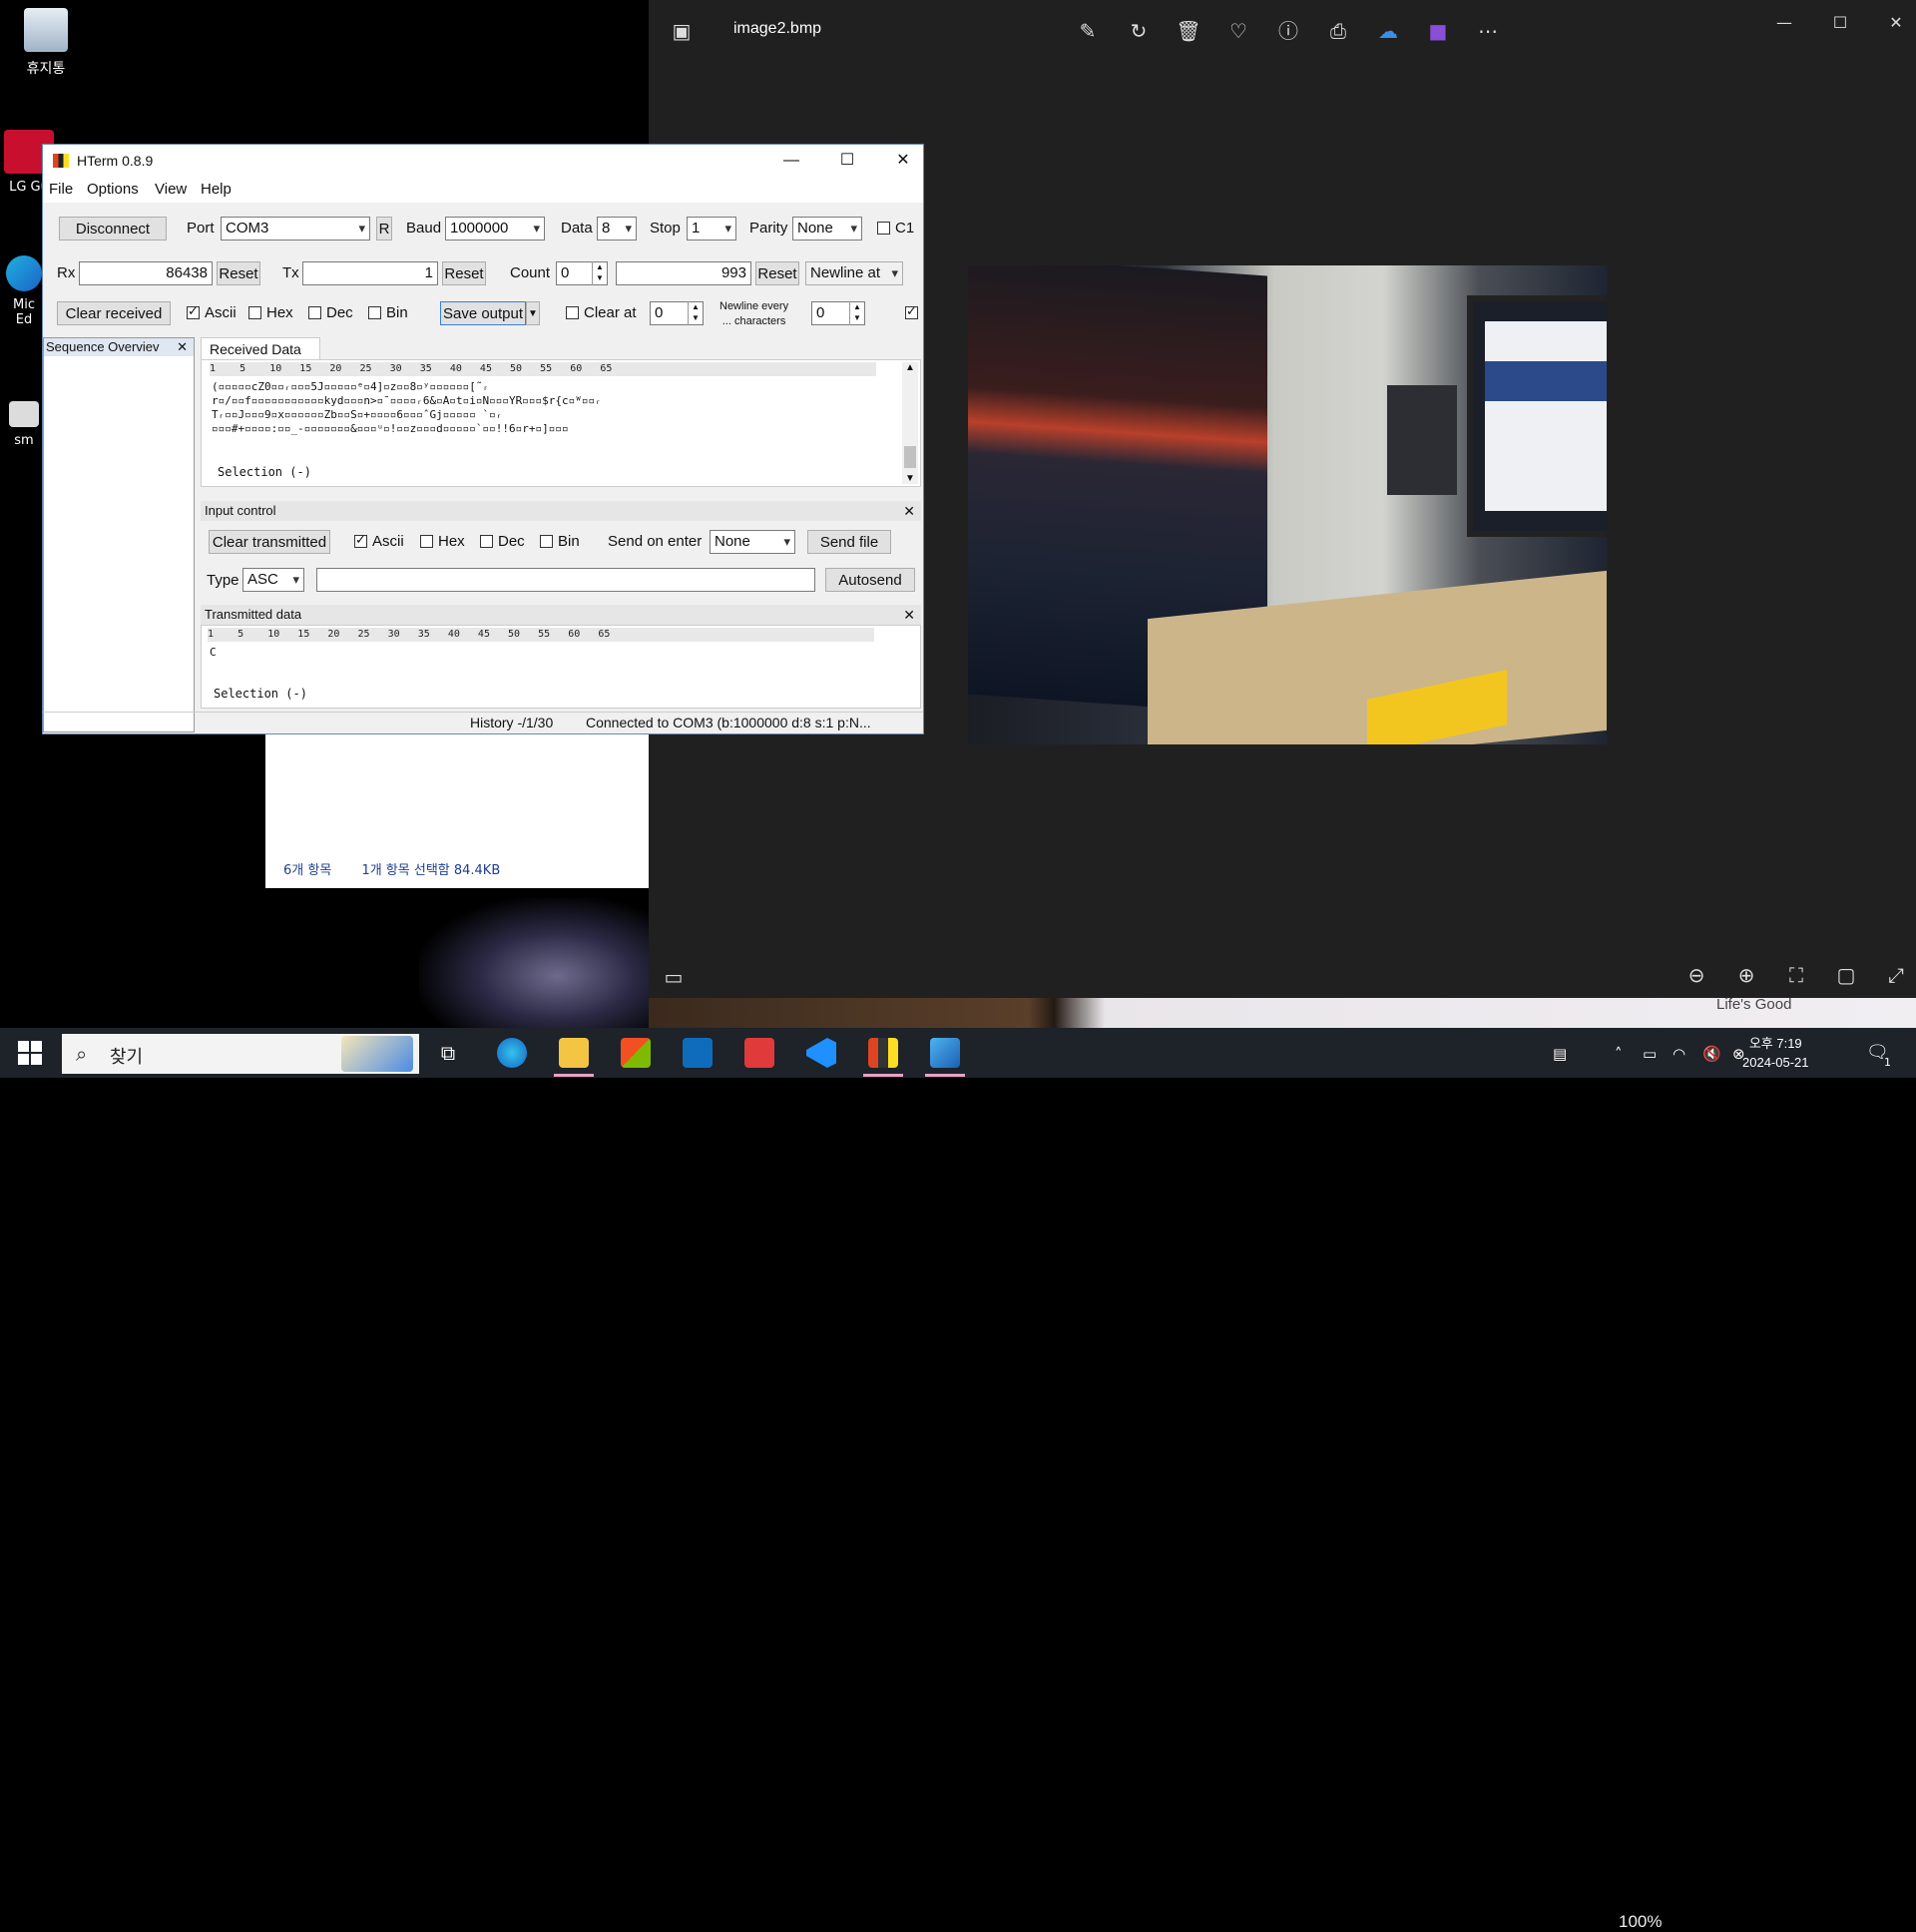  I want to click on scroll-up-icon: ▲, so click(910, 367).